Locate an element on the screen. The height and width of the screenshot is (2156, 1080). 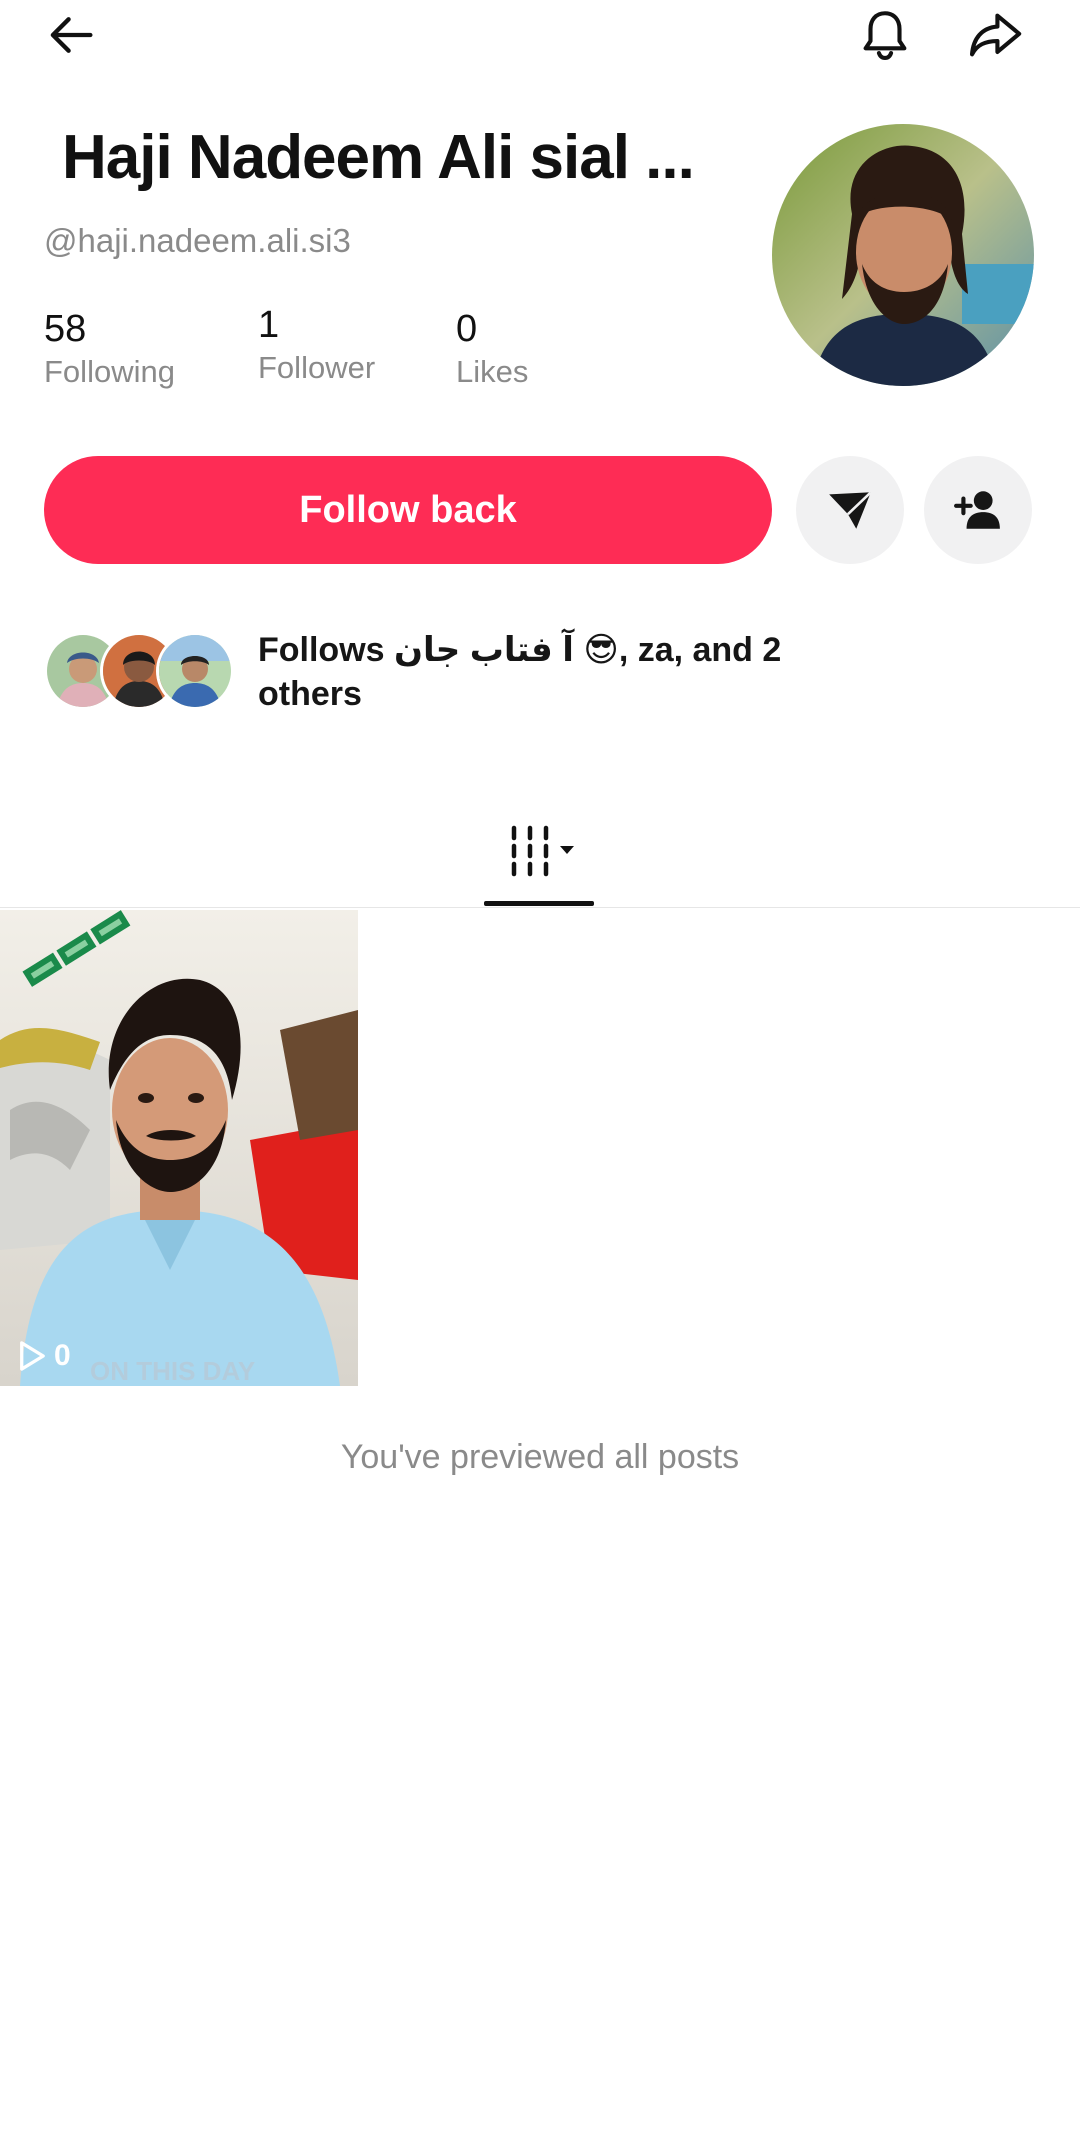
share-arrow-icon is located at coordinates (995, 35).